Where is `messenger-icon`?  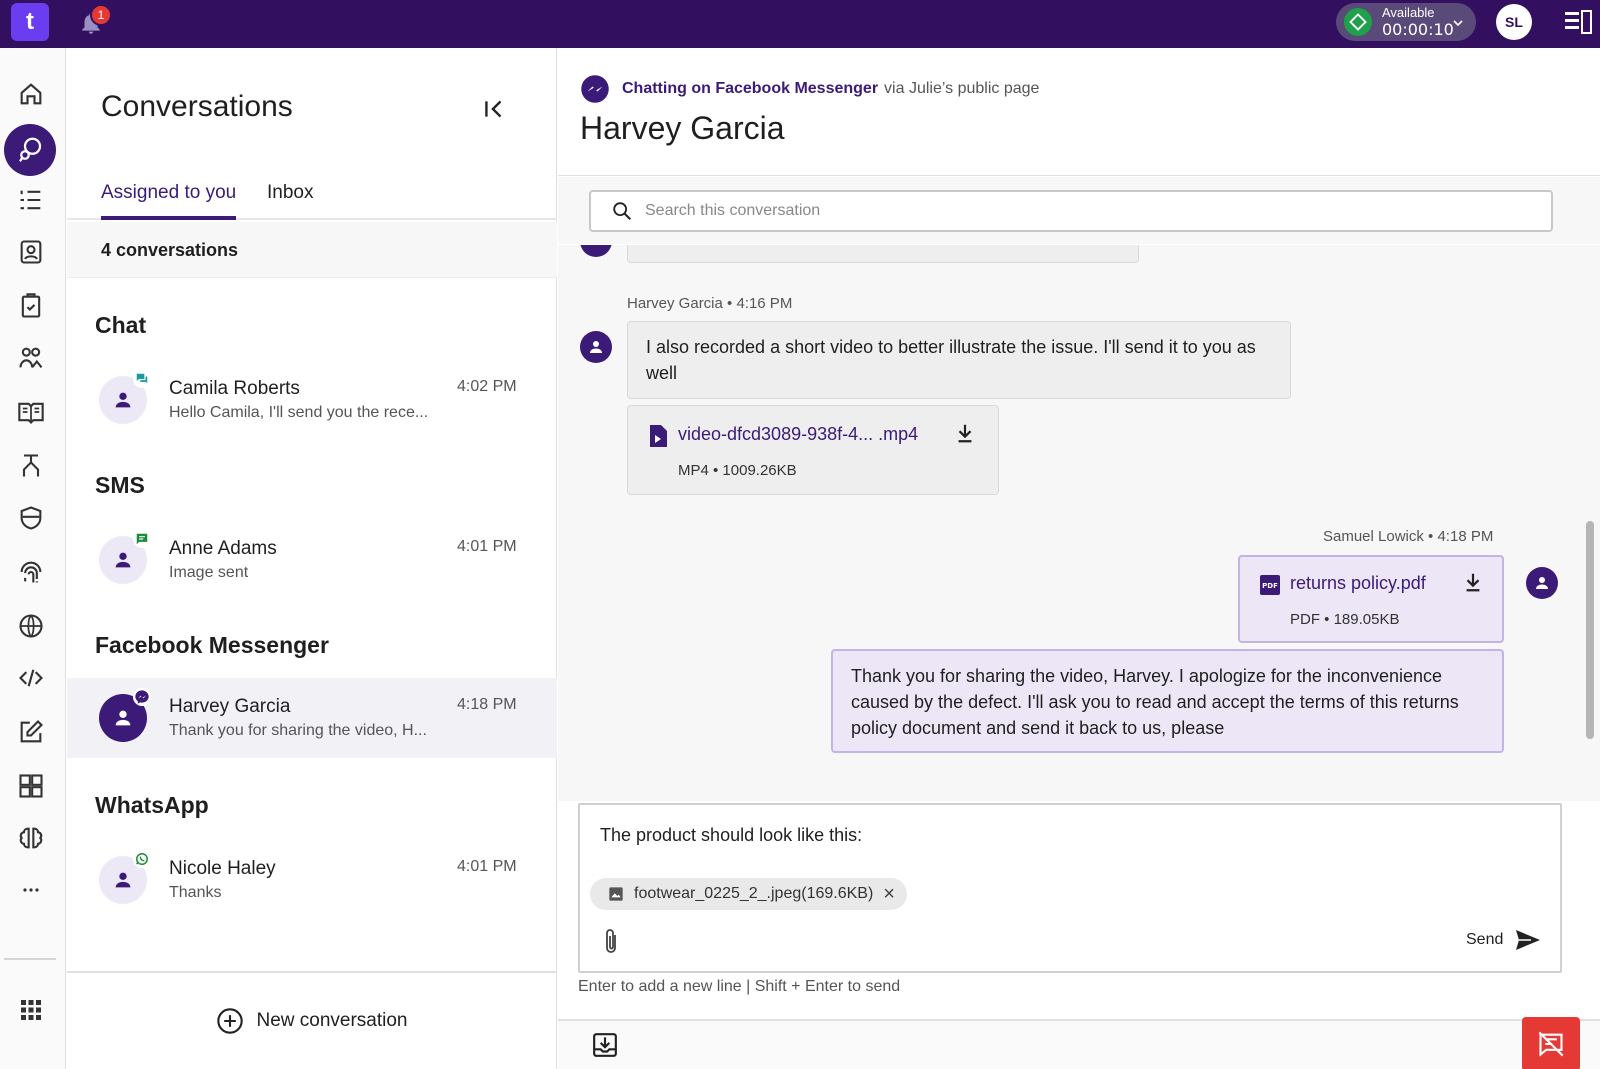
messenger-icon is located at coordinates (595, 89).